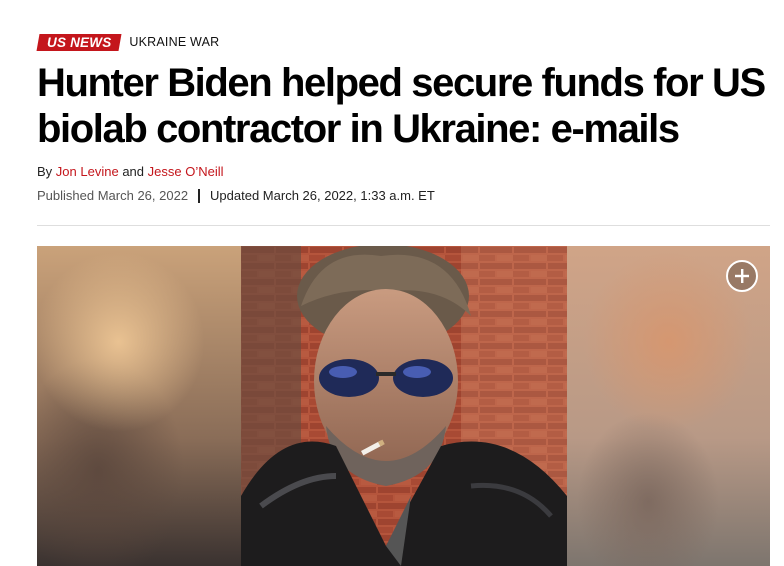 Image resolution: width=784 pixels, height=566 pixels. I want to click on image-blur-backdrop-right, so click(668, 406).